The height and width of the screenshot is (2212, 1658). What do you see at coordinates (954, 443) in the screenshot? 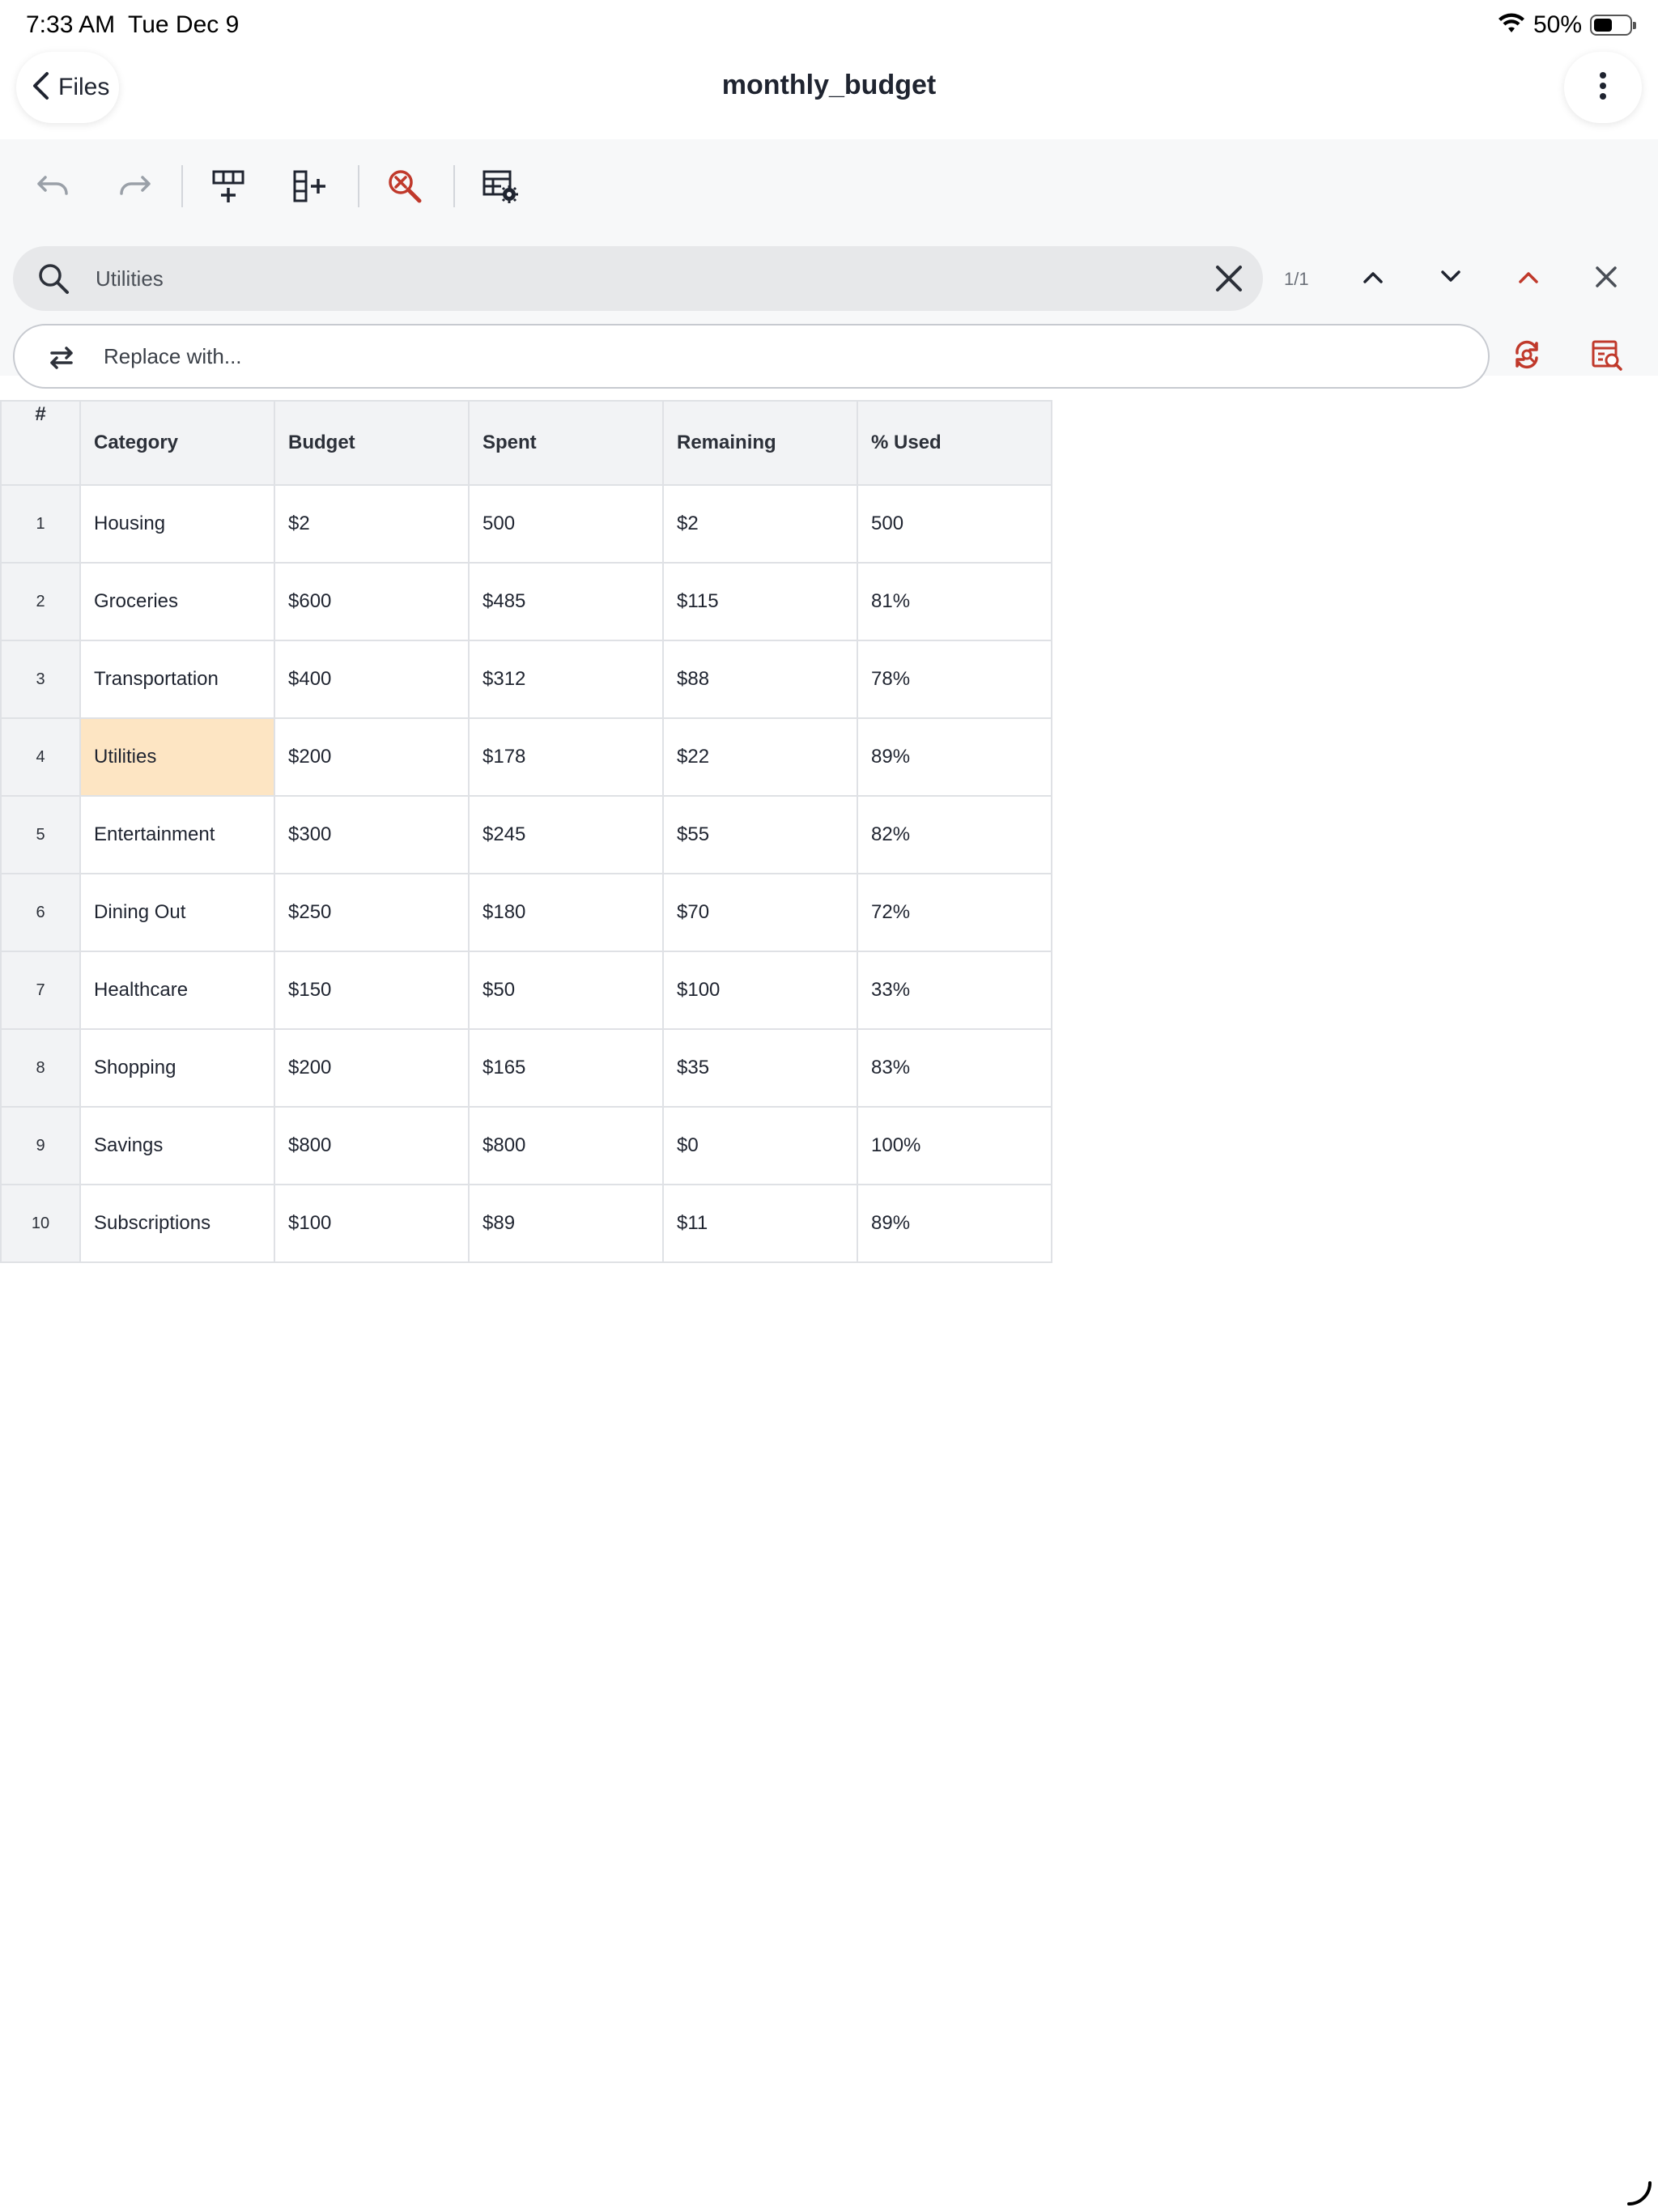
I see `column-header: % Used` at bounding box center [954, 443].